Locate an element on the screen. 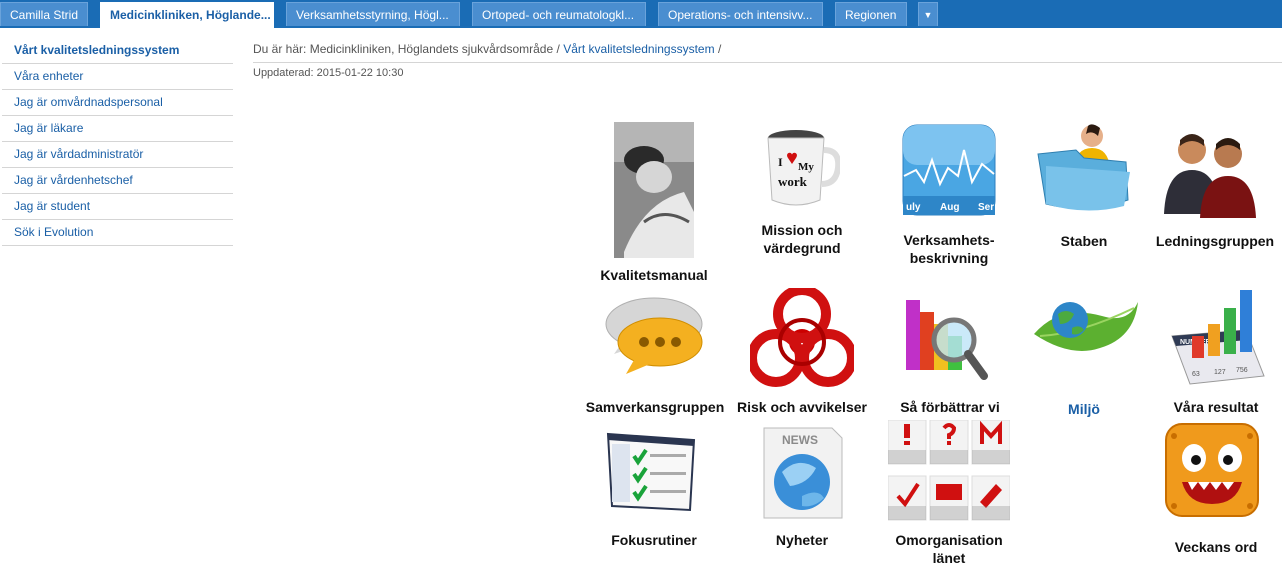  biohazard-icon is located at coordinates (802, 337).